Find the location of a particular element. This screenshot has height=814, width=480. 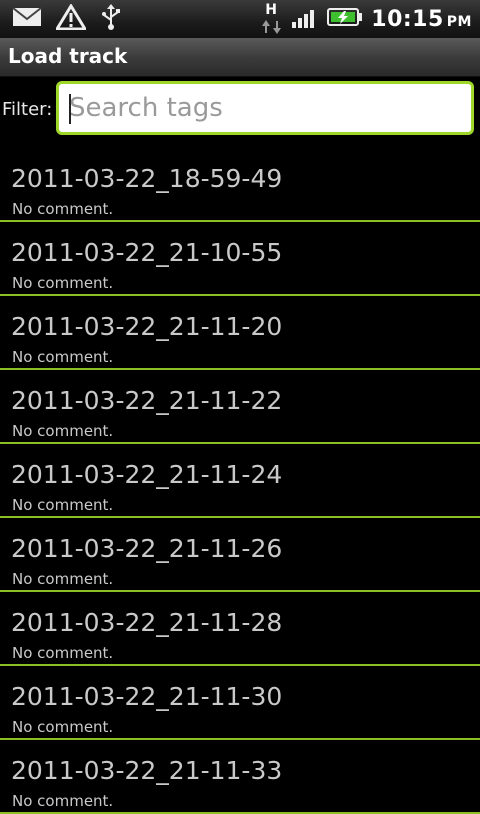

search-box is located at coordinates (265, 108).